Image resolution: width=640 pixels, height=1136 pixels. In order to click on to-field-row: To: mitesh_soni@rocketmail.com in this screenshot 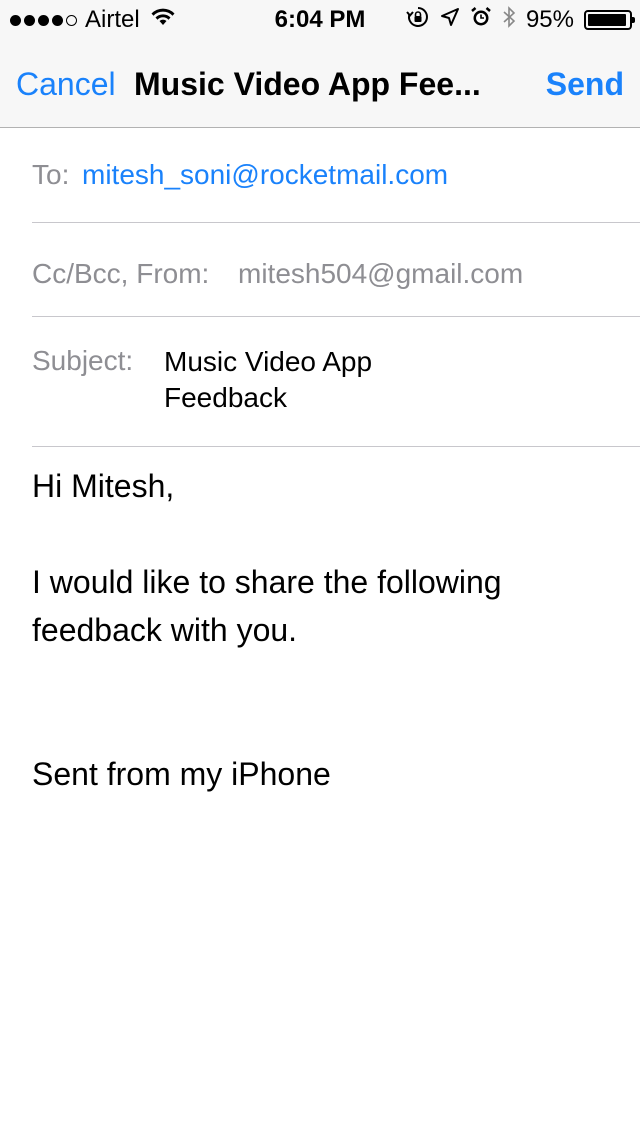, I will do `click(336, 175)`.